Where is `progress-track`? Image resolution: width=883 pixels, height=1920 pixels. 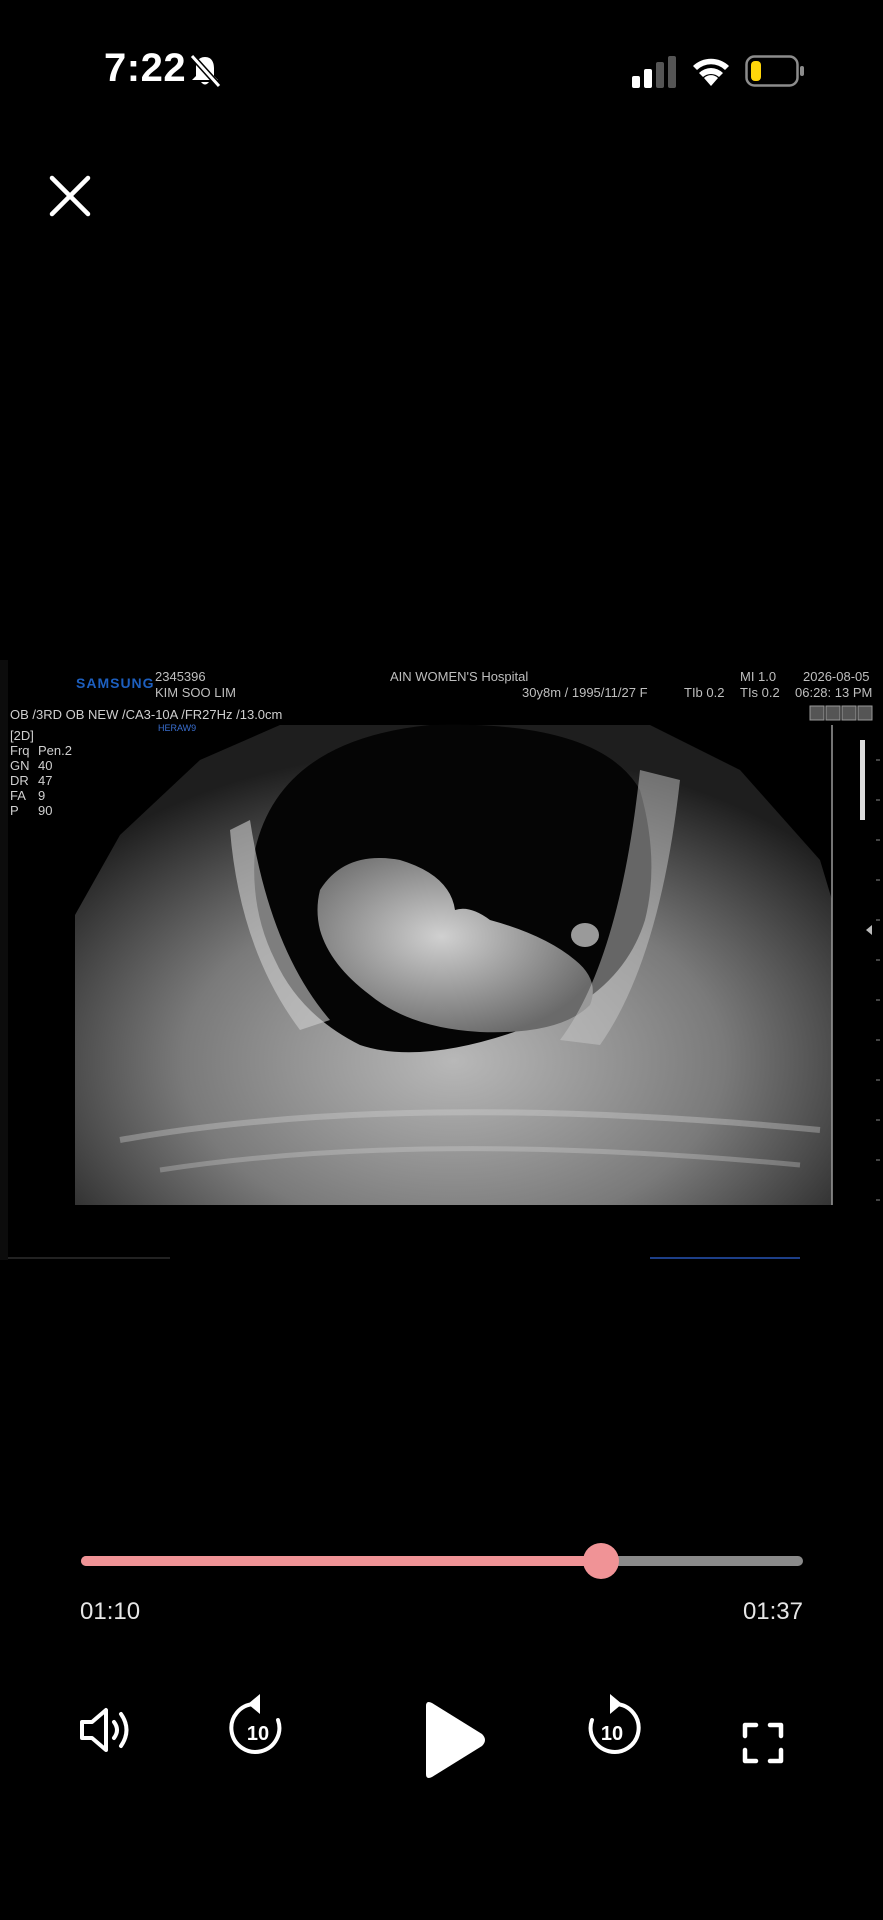
progress-track is located at coordinates (442, 1561).